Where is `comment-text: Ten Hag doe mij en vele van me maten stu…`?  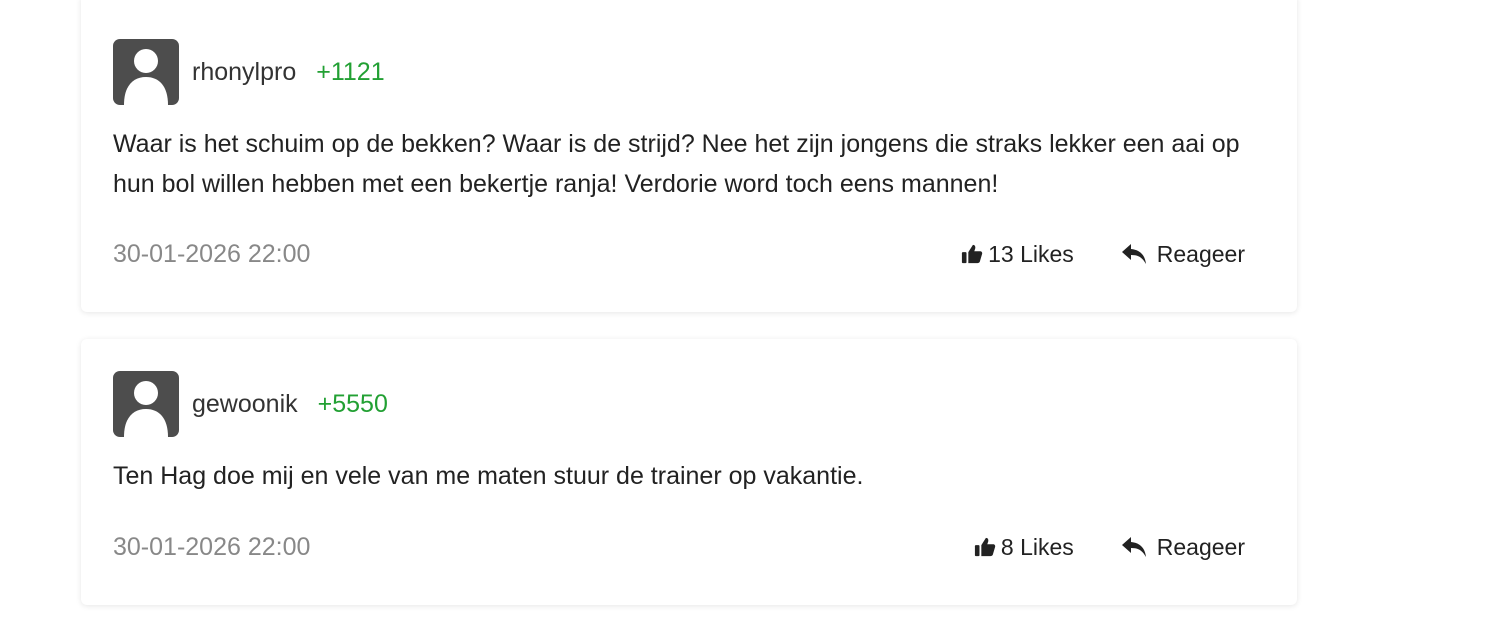 comment-text: Ten Hag doe mij en vele van me maten stu… is located at coordinates (488, 476).